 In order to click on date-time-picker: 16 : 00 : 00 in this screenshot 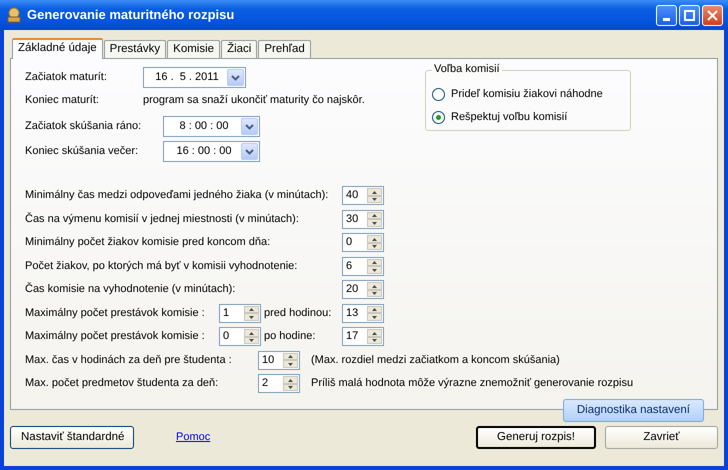, I will do `click(211, 151)`.